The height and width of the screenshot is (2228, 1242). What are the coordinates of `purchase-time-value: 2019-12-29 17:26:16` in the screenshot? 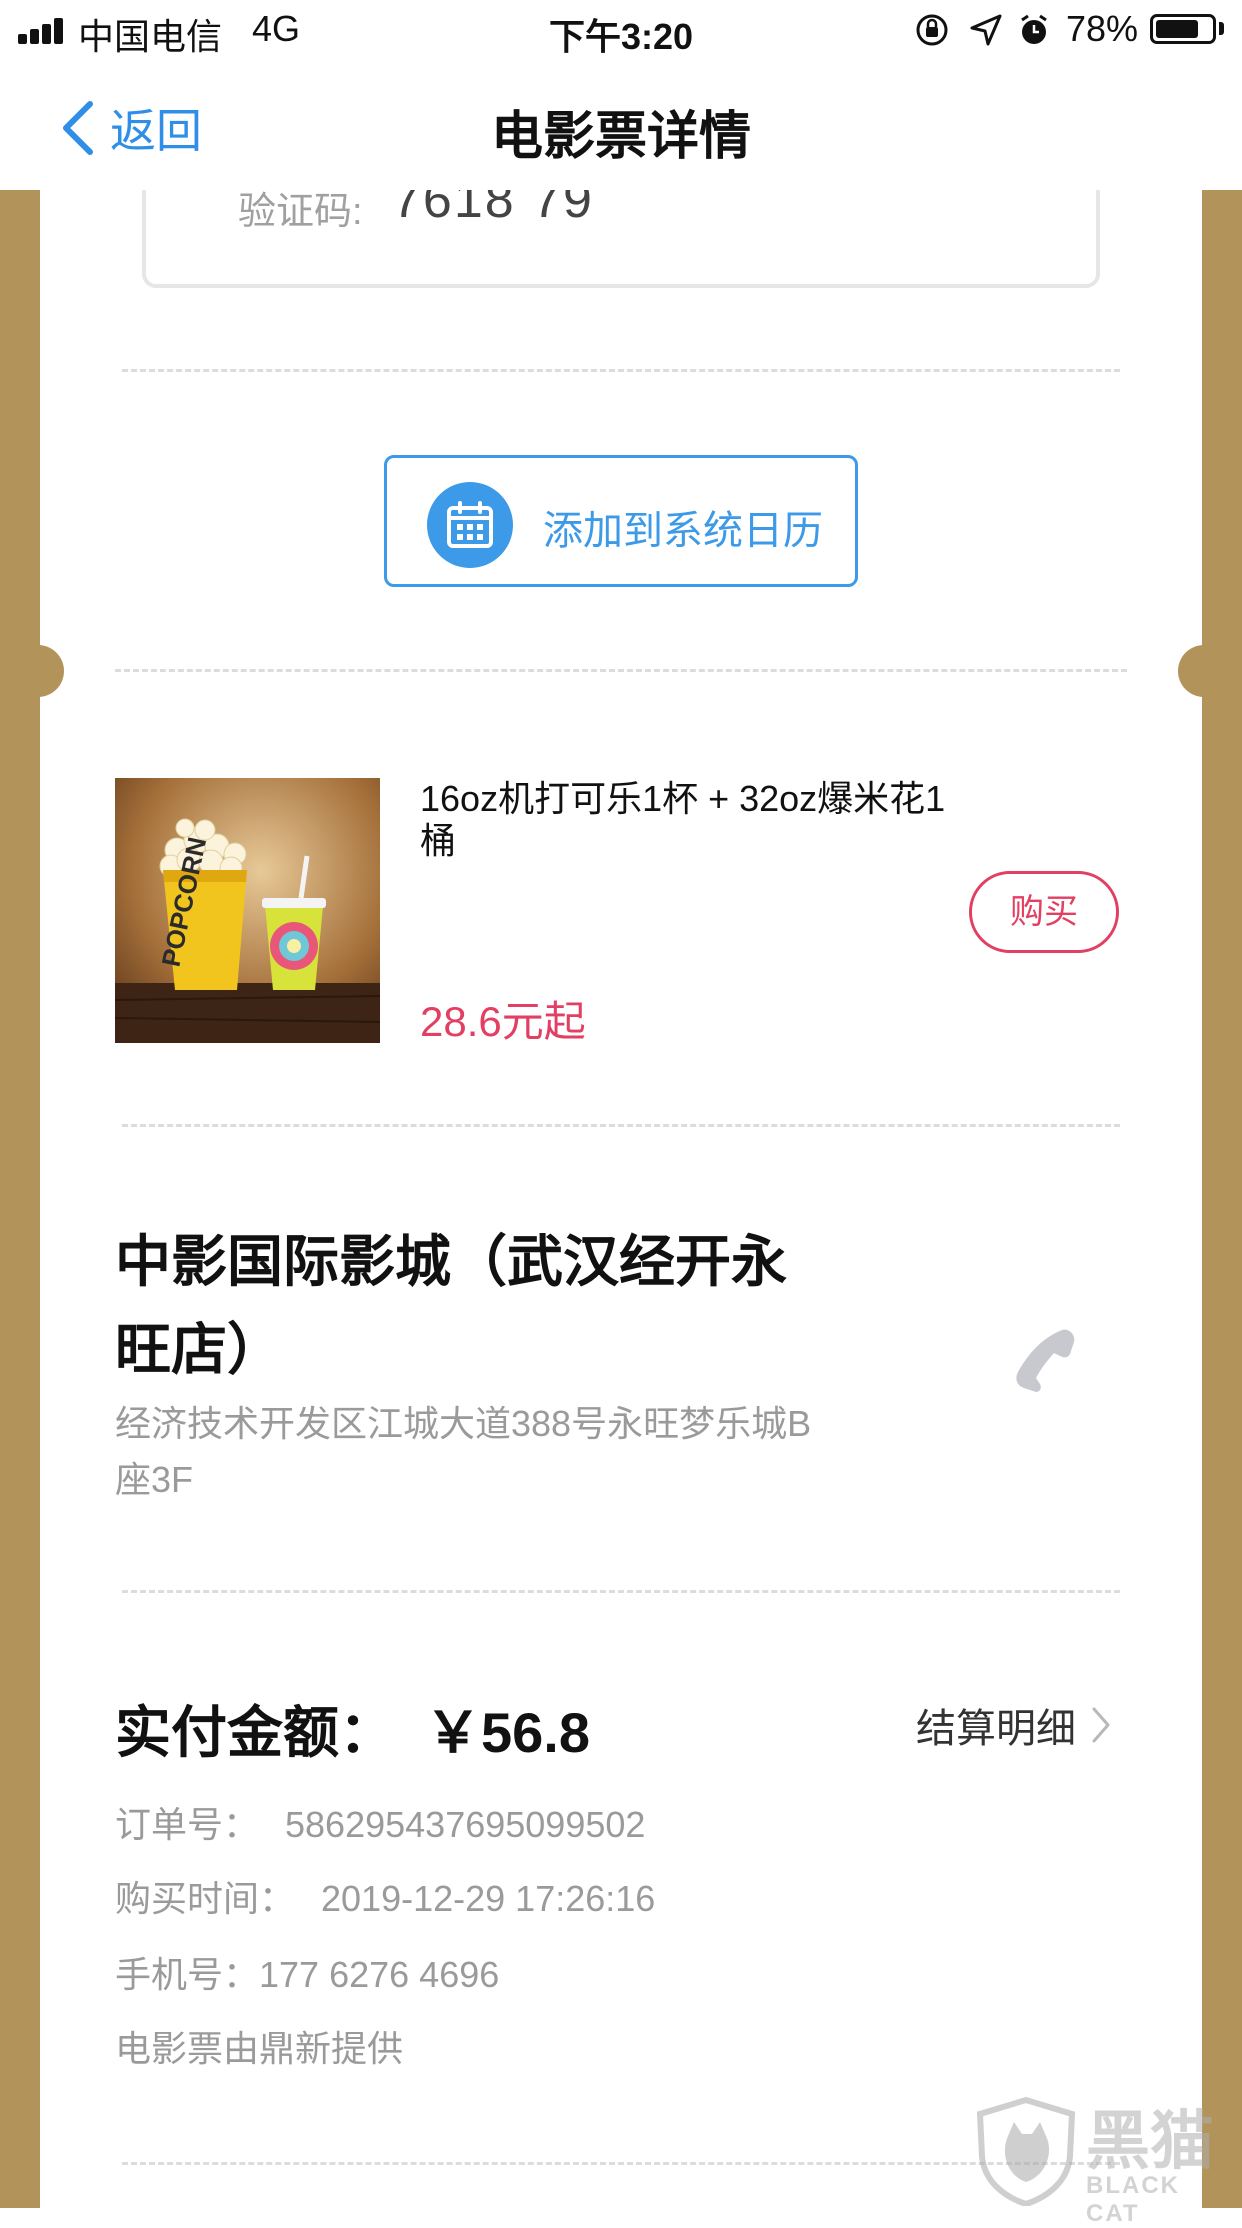 It's located at (488, 1898).